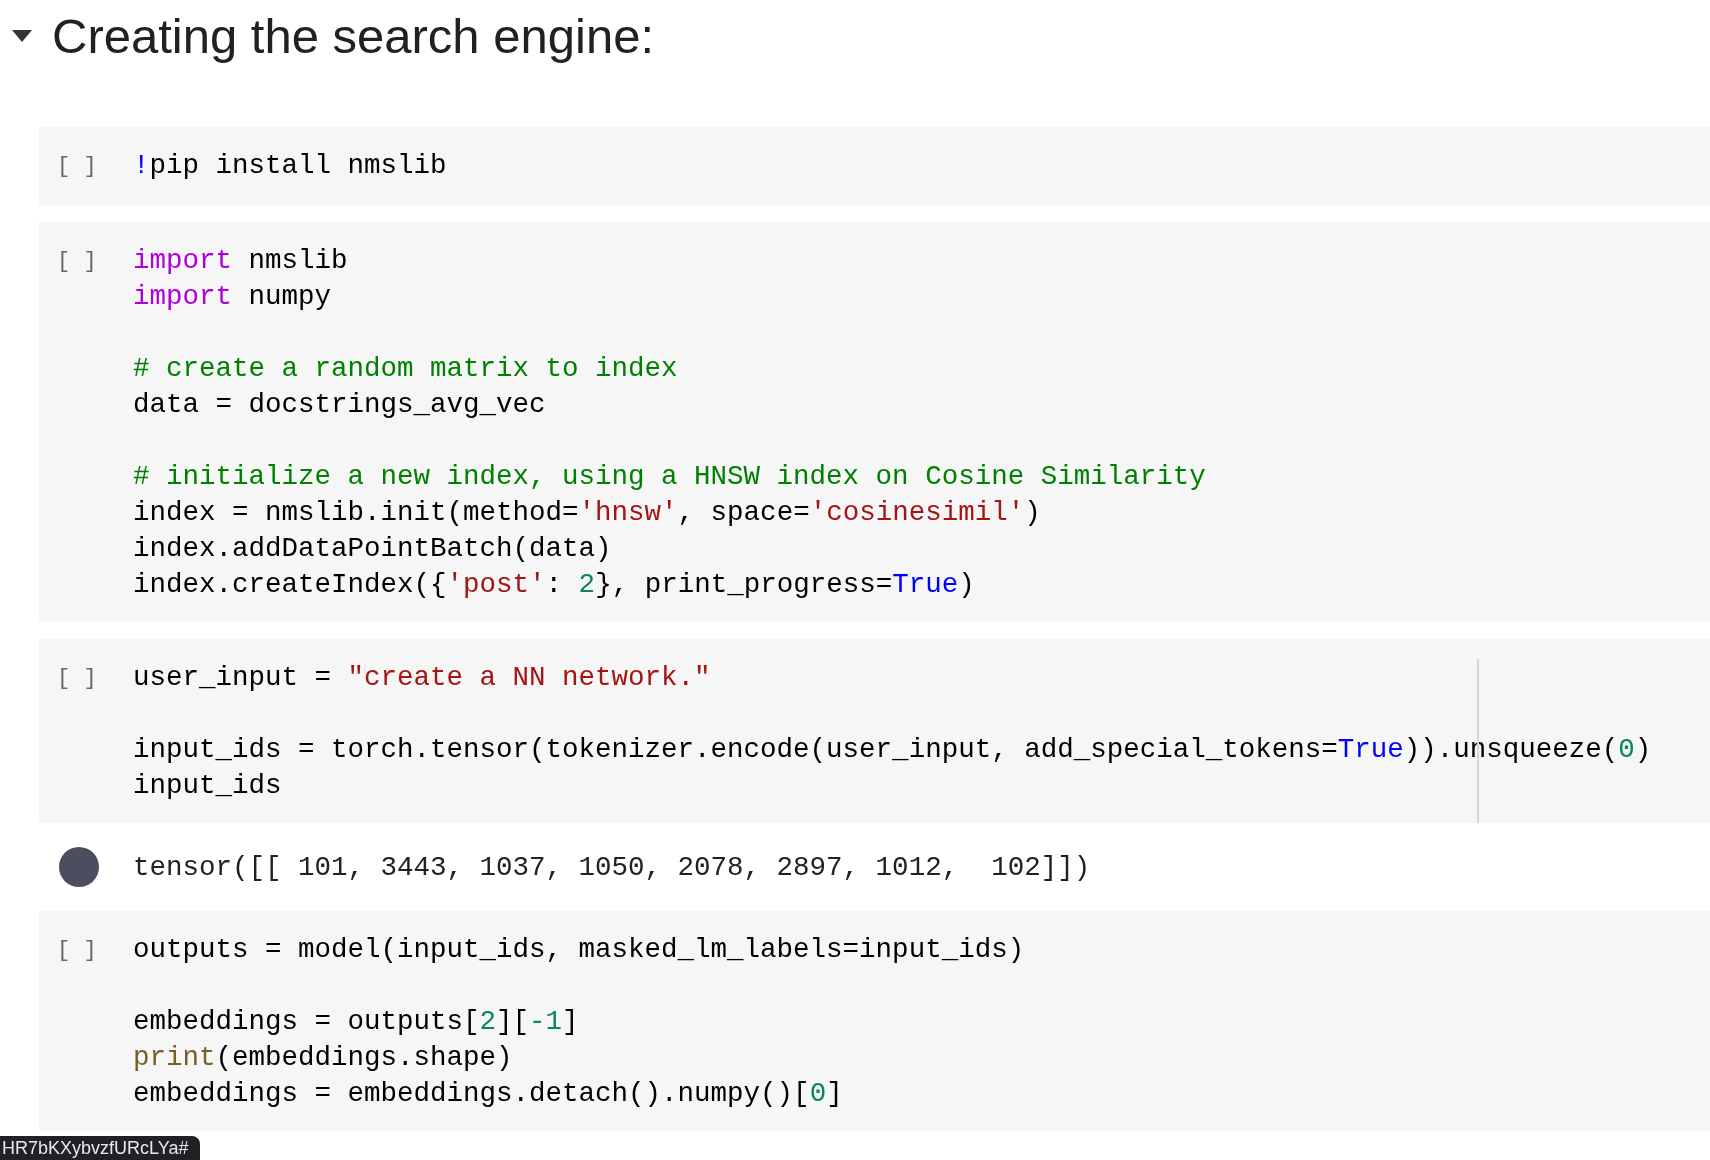  I want to click on code-line: print(embeddings.shape), so click(323, 1058).